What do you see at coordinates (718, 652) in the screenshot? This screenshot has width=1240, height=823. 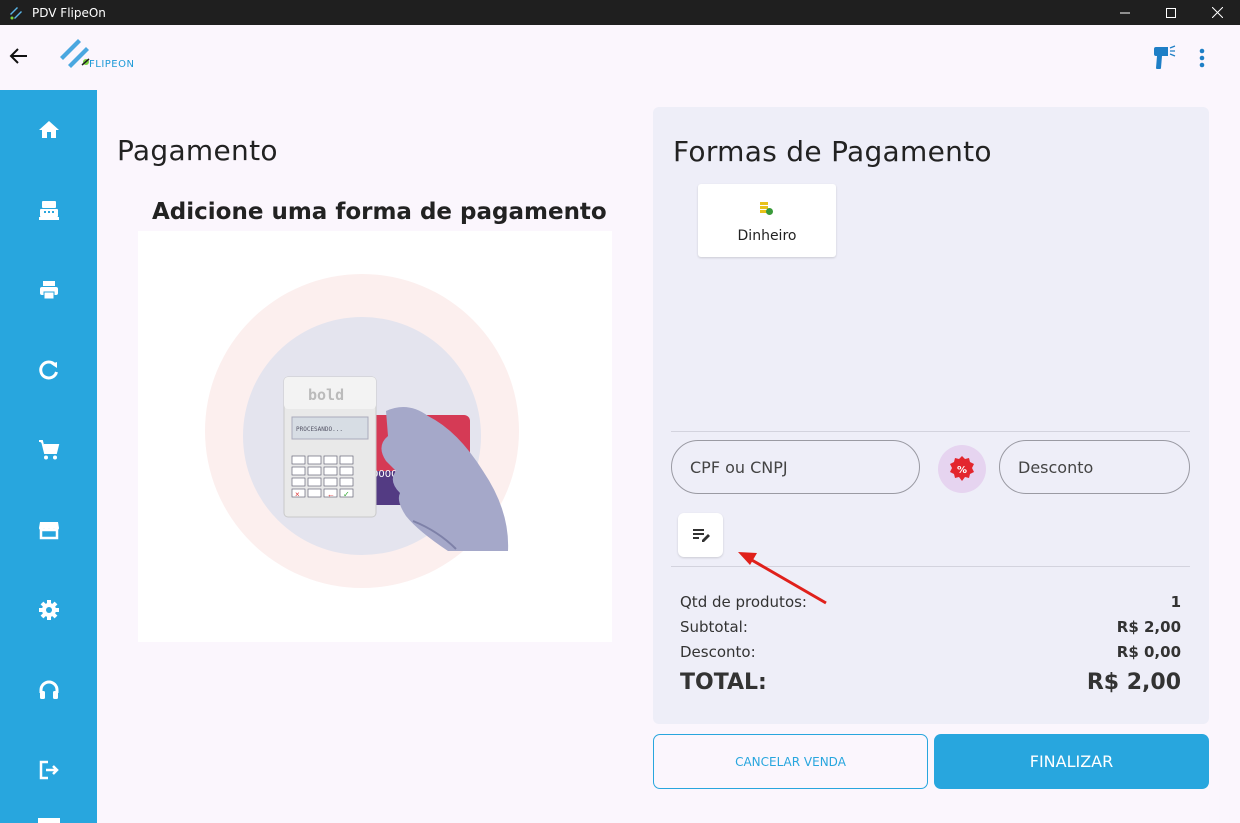 I see `discount-label: Desconto:` at bounding box center [718, 652].